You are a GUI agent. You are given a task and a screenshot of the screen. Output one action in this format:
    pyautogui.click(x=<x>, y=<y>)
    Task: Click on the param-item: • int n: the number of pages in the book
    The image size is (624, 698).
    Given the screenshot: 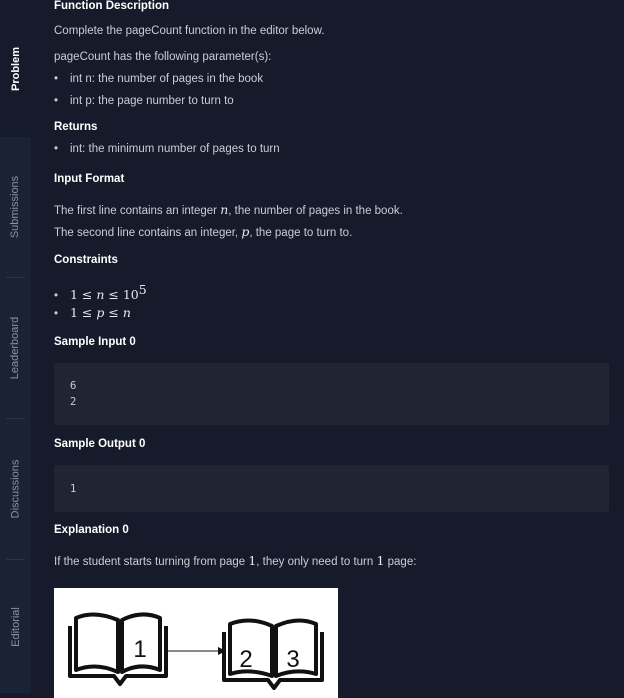 What is the action you would take?
    pyautogui.click(x=159, y=79)
    